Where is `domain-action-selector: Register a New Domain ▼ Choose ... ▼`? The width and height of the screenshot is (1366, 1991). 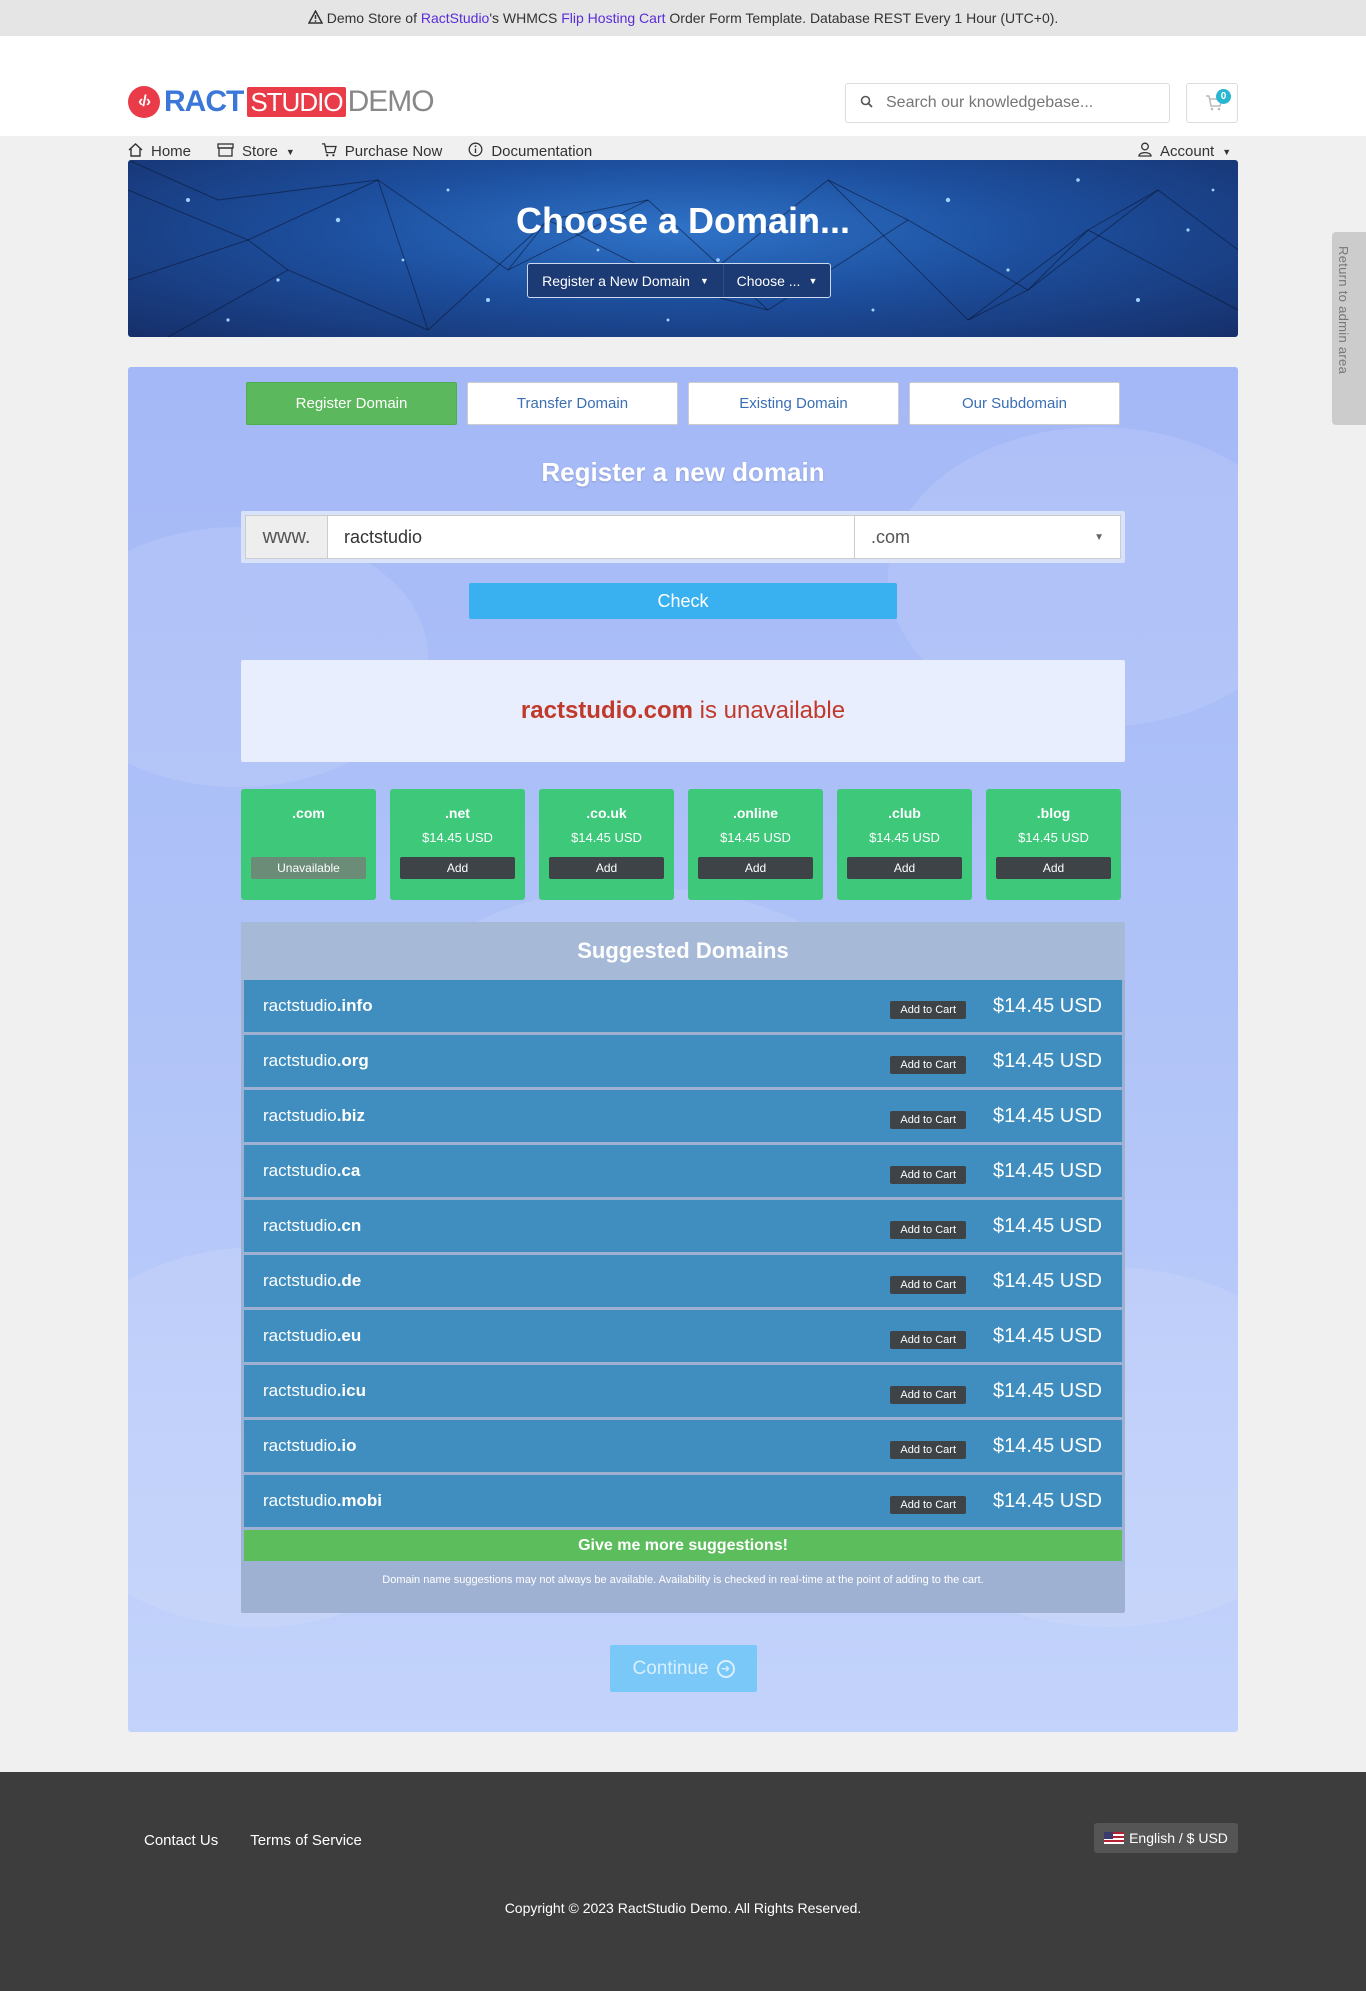 domain-action-selector: Register a New Domain ▼ Choose ... ▼ is located at coordinates (679, 280).